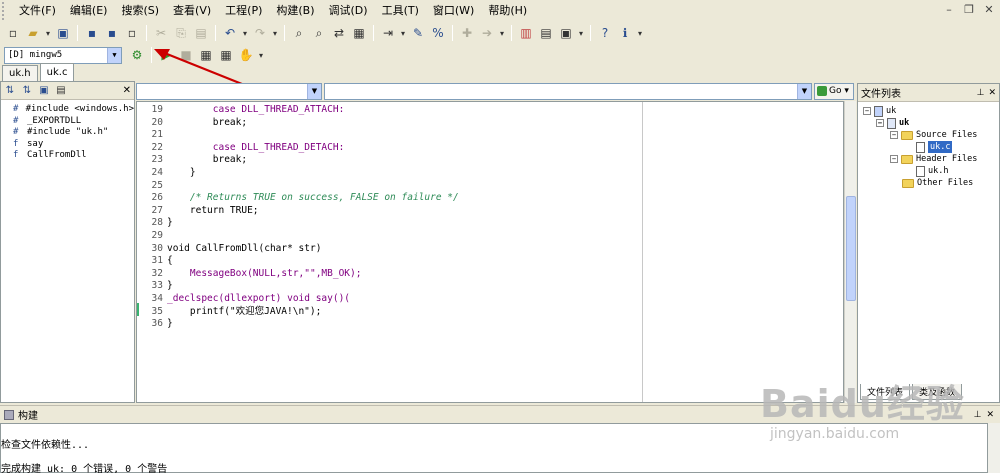  Describe the element at coordinates (581, 33) in the screenshot. I see `settings-dropdown-icon: ▾` at that location.